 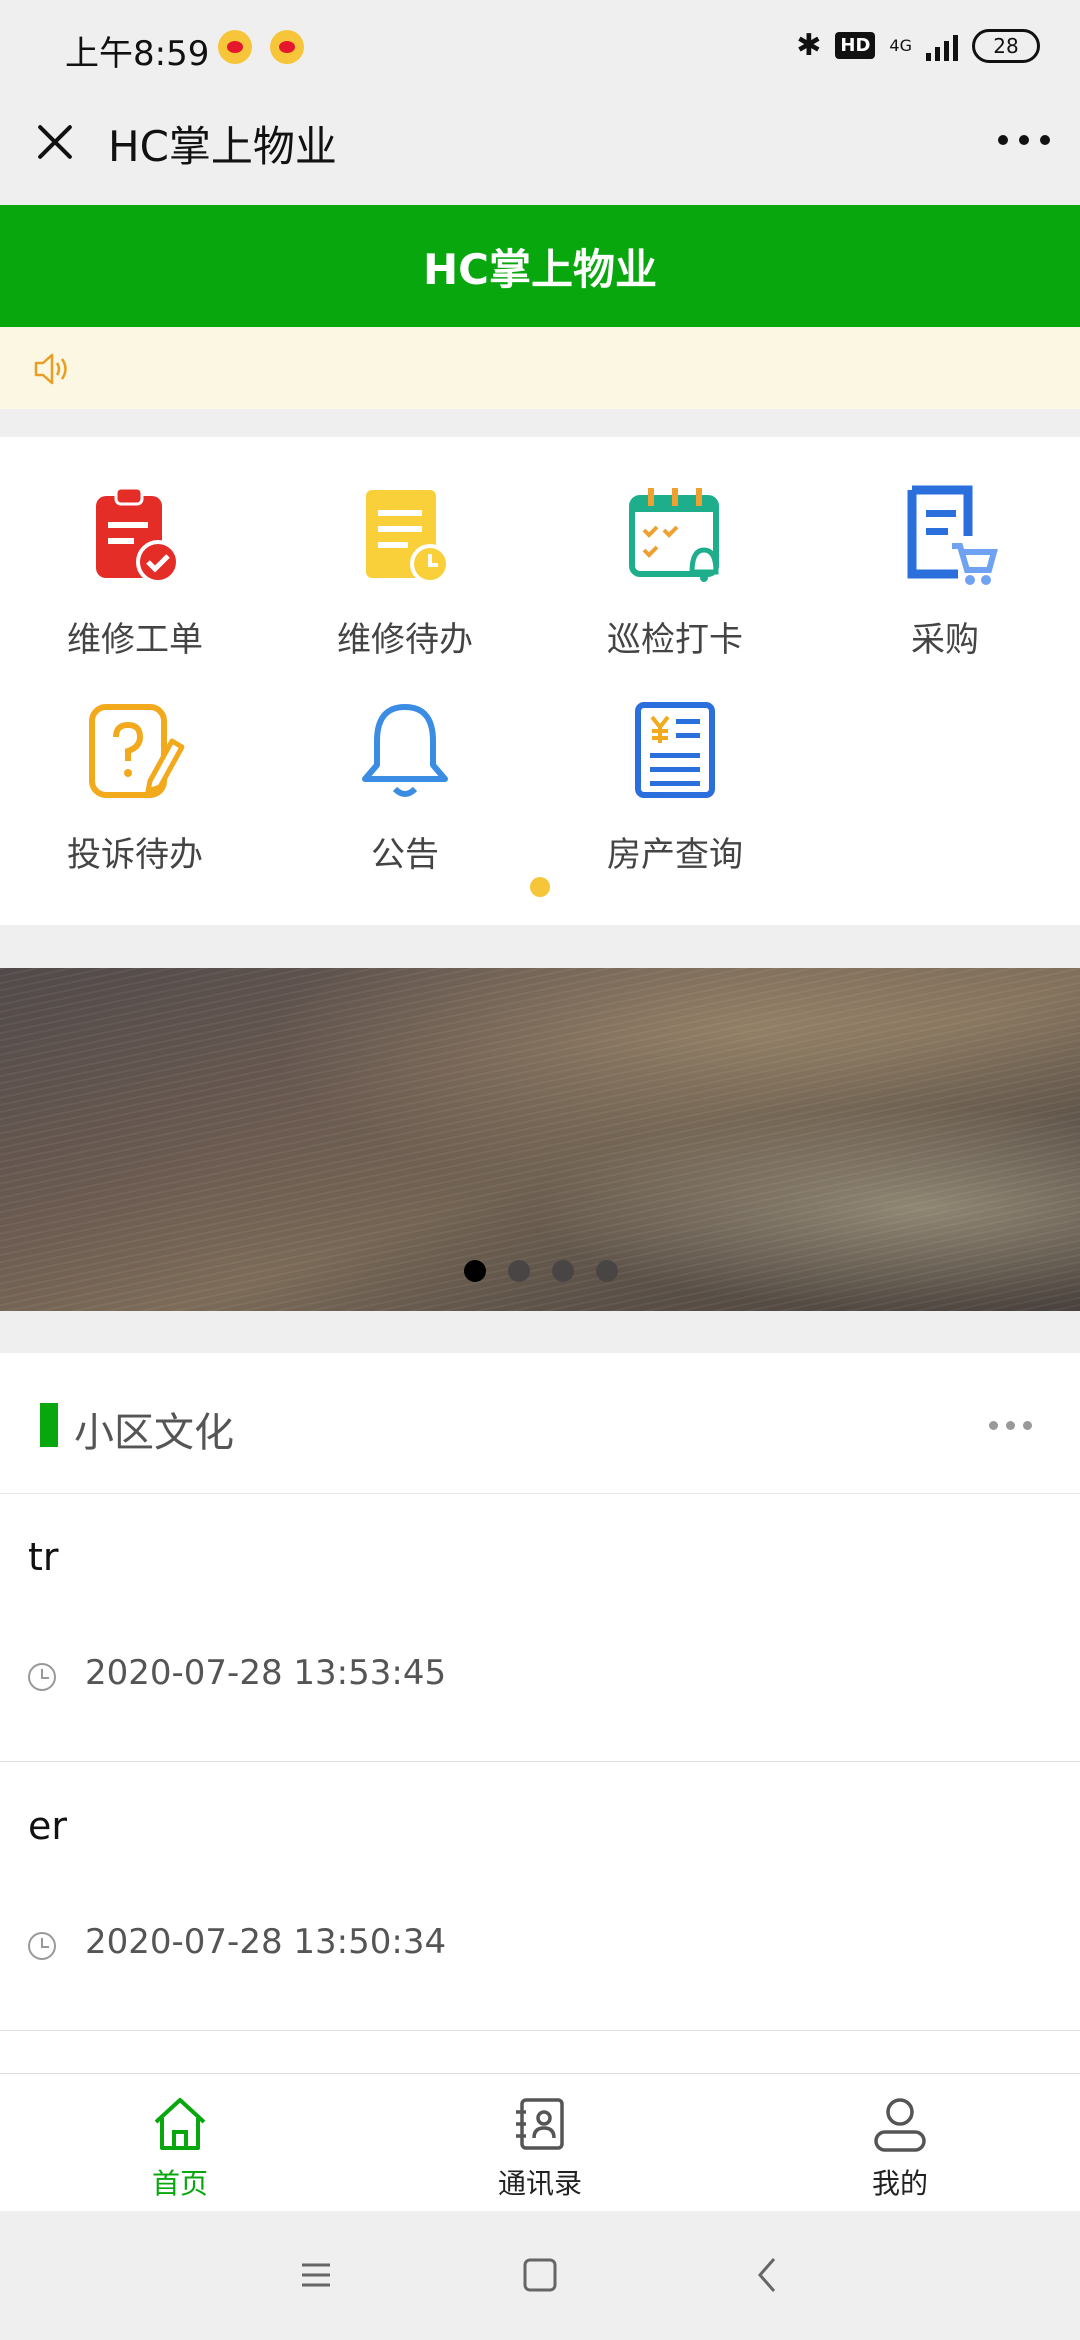 I want to click on section-header: 小区文化, so click(x=540, y=1423).